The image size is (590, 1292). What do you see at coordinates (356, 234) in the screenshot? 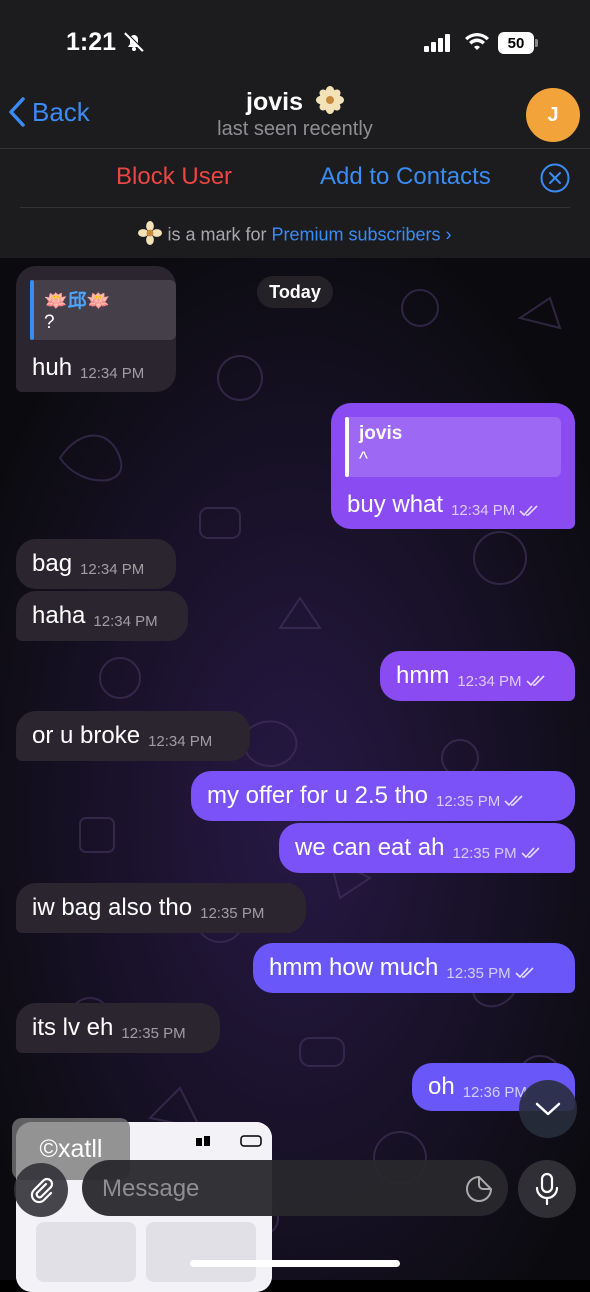
I see `premium-link-label: Premium subscribers` at bounding box center [356, 234].